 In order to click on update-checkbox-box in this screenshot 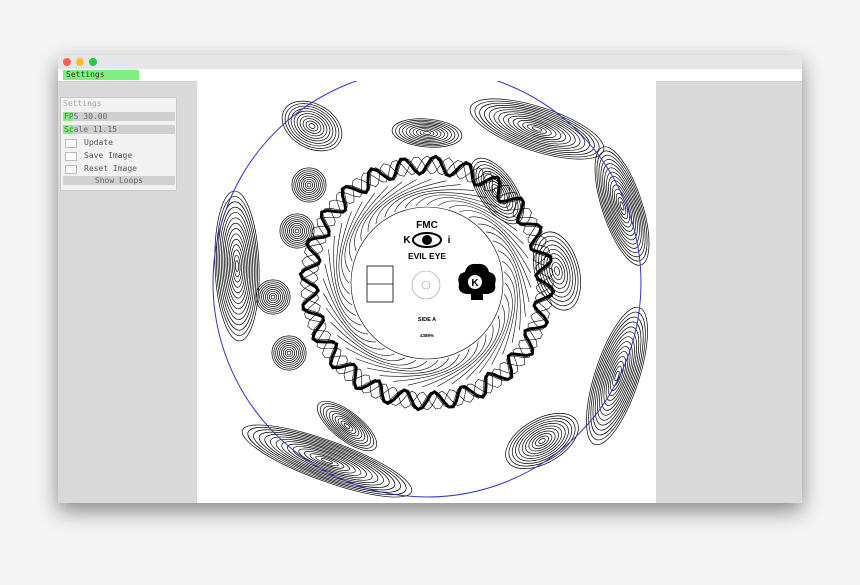, I will do `click(71, 143)`.